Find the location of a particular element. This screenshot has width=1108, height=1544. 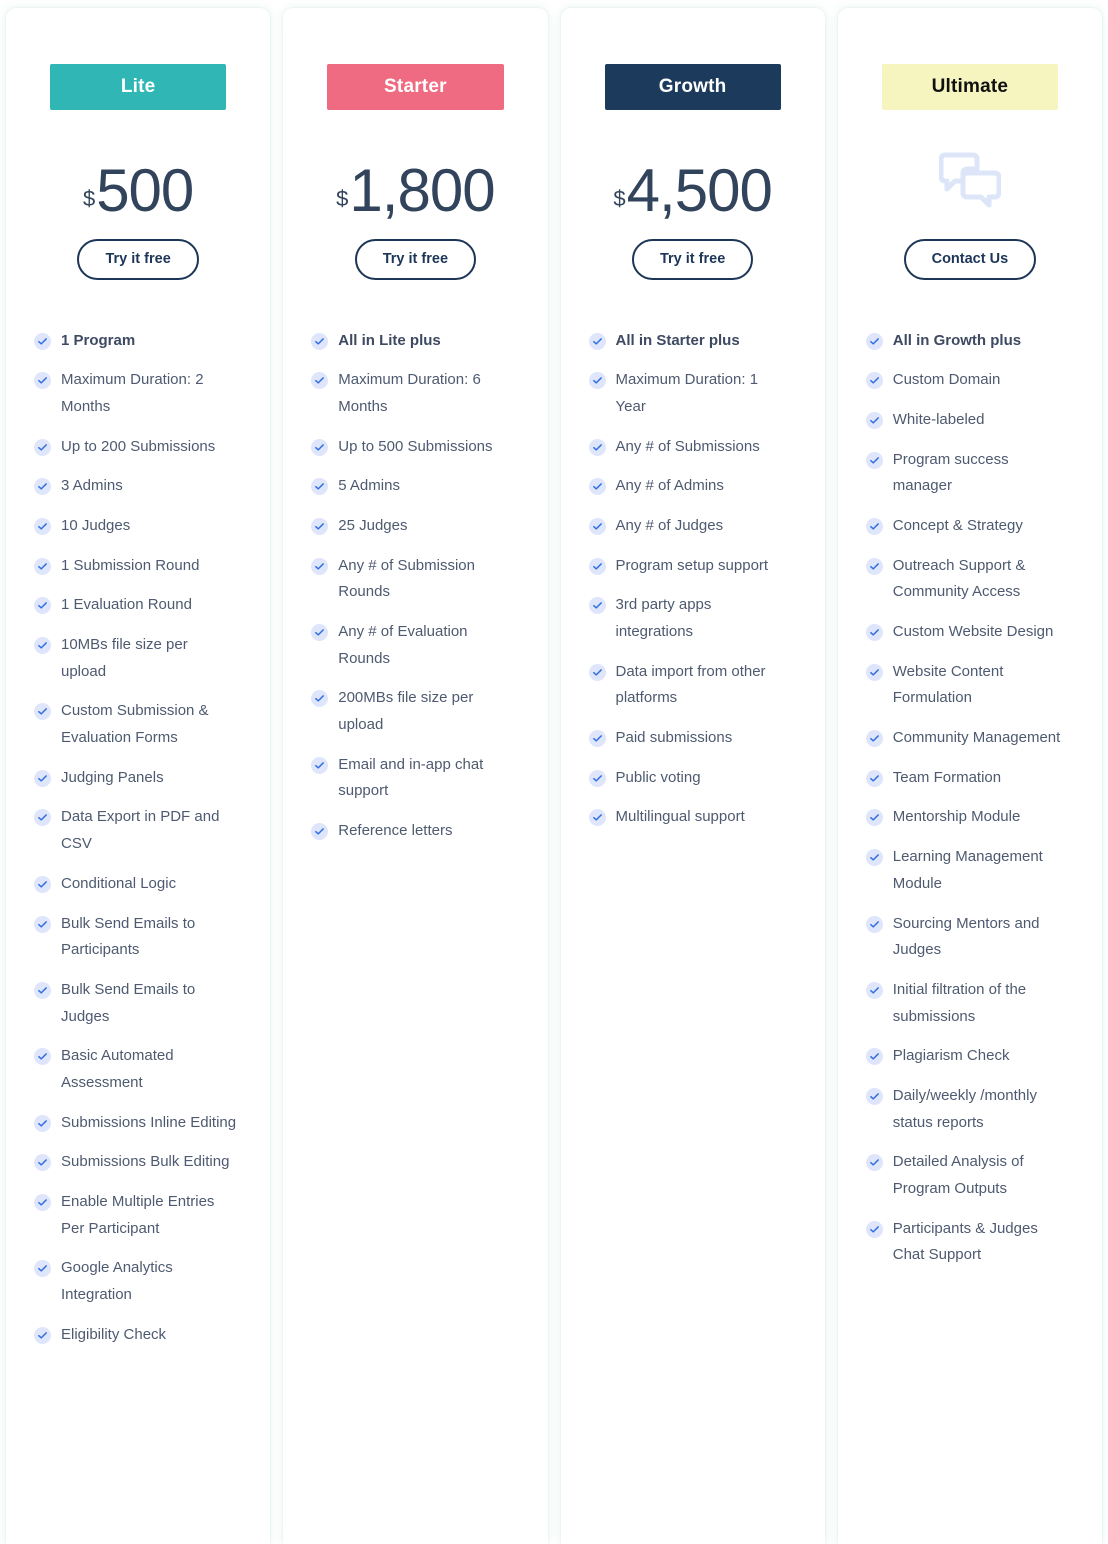

feature-list-item: Enable Multiple Entries Per Participant is located at coordinates (135, 1215).